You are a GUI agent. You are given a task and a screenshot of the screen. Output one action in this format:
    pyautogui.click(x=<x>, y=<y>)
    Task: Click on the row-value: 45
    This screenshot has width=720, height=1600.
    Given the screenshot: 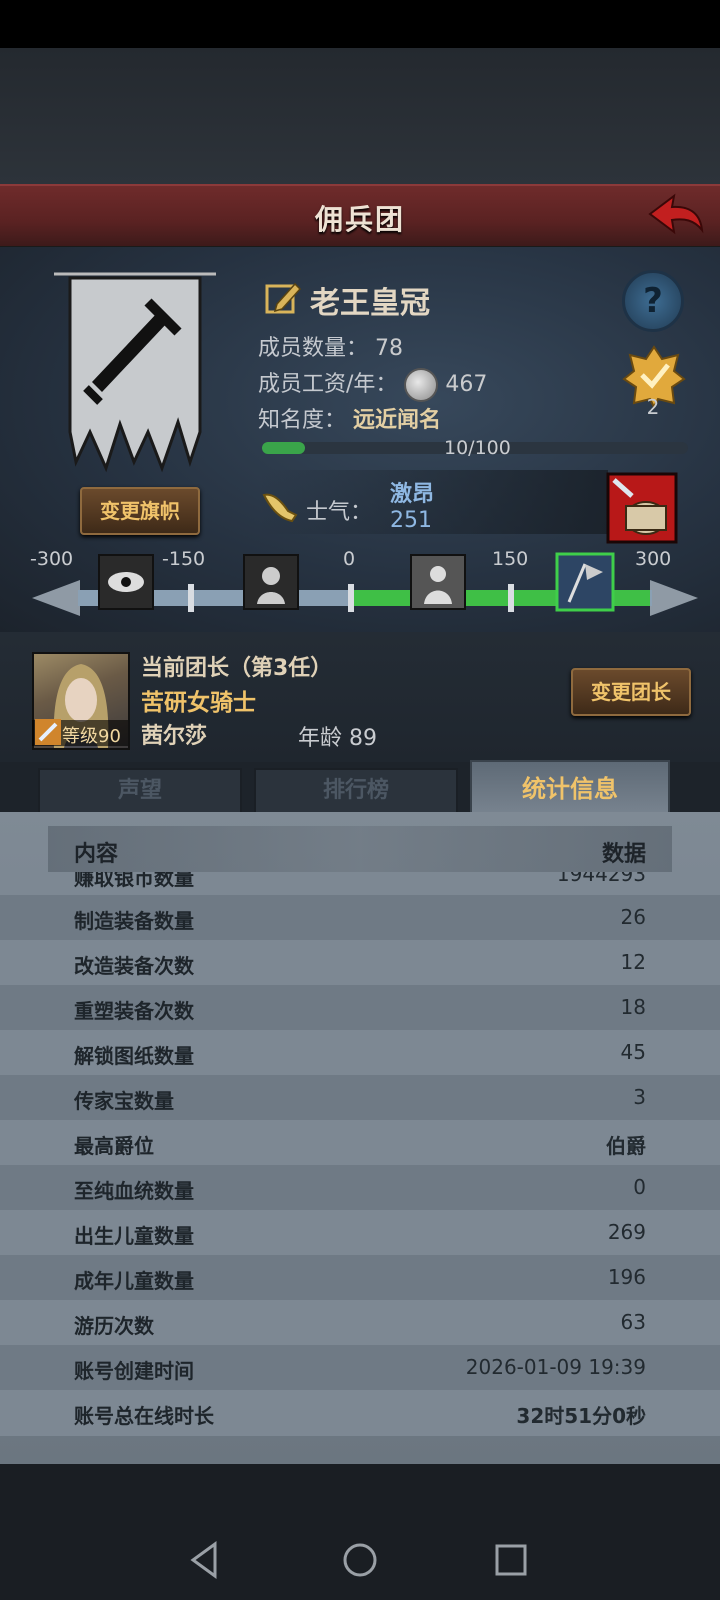 What is the action you would take?
    pyautogui.click(x=633, y=1052)
    